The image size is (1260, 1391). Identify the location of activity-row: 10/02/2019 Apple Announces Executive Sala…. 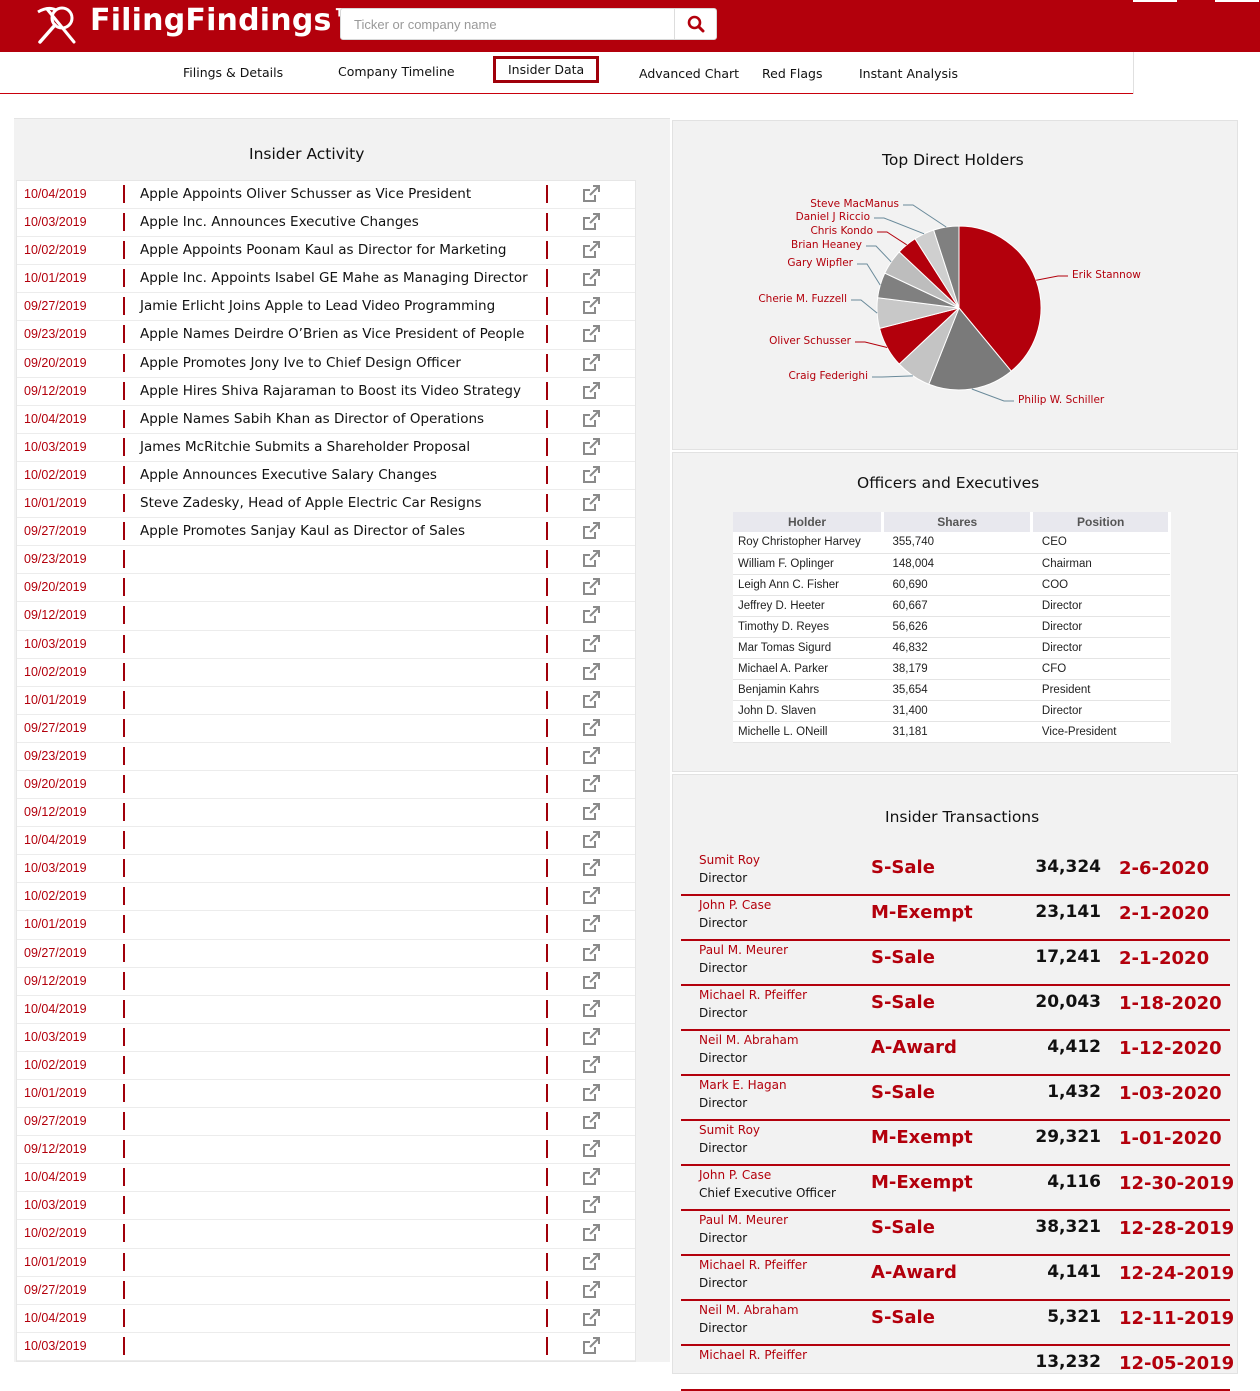
(326, 476).